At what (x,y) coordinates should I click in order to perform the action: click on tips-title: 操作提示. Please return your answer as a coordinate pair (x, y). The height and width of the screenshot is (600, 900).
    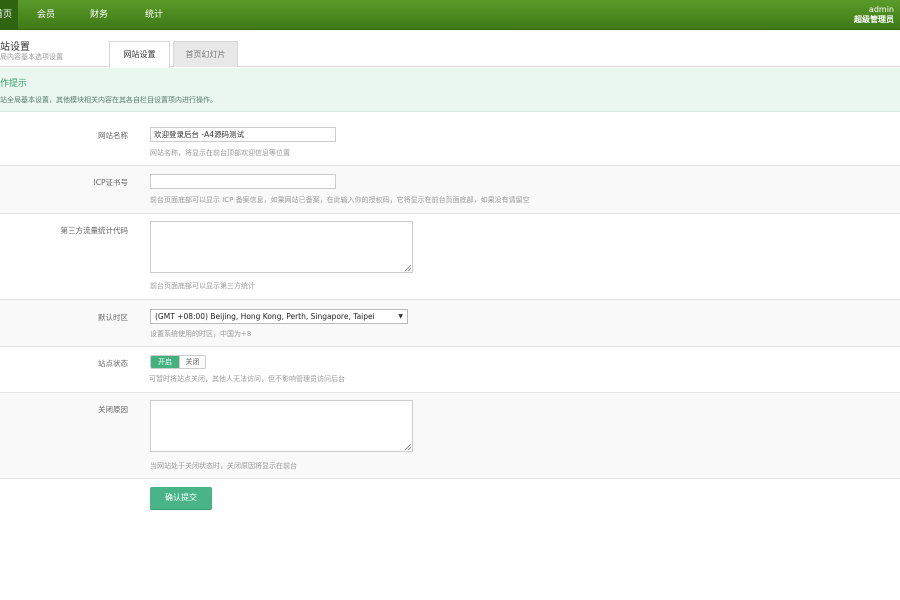
    Looking at the image, I should click on (14, 84).